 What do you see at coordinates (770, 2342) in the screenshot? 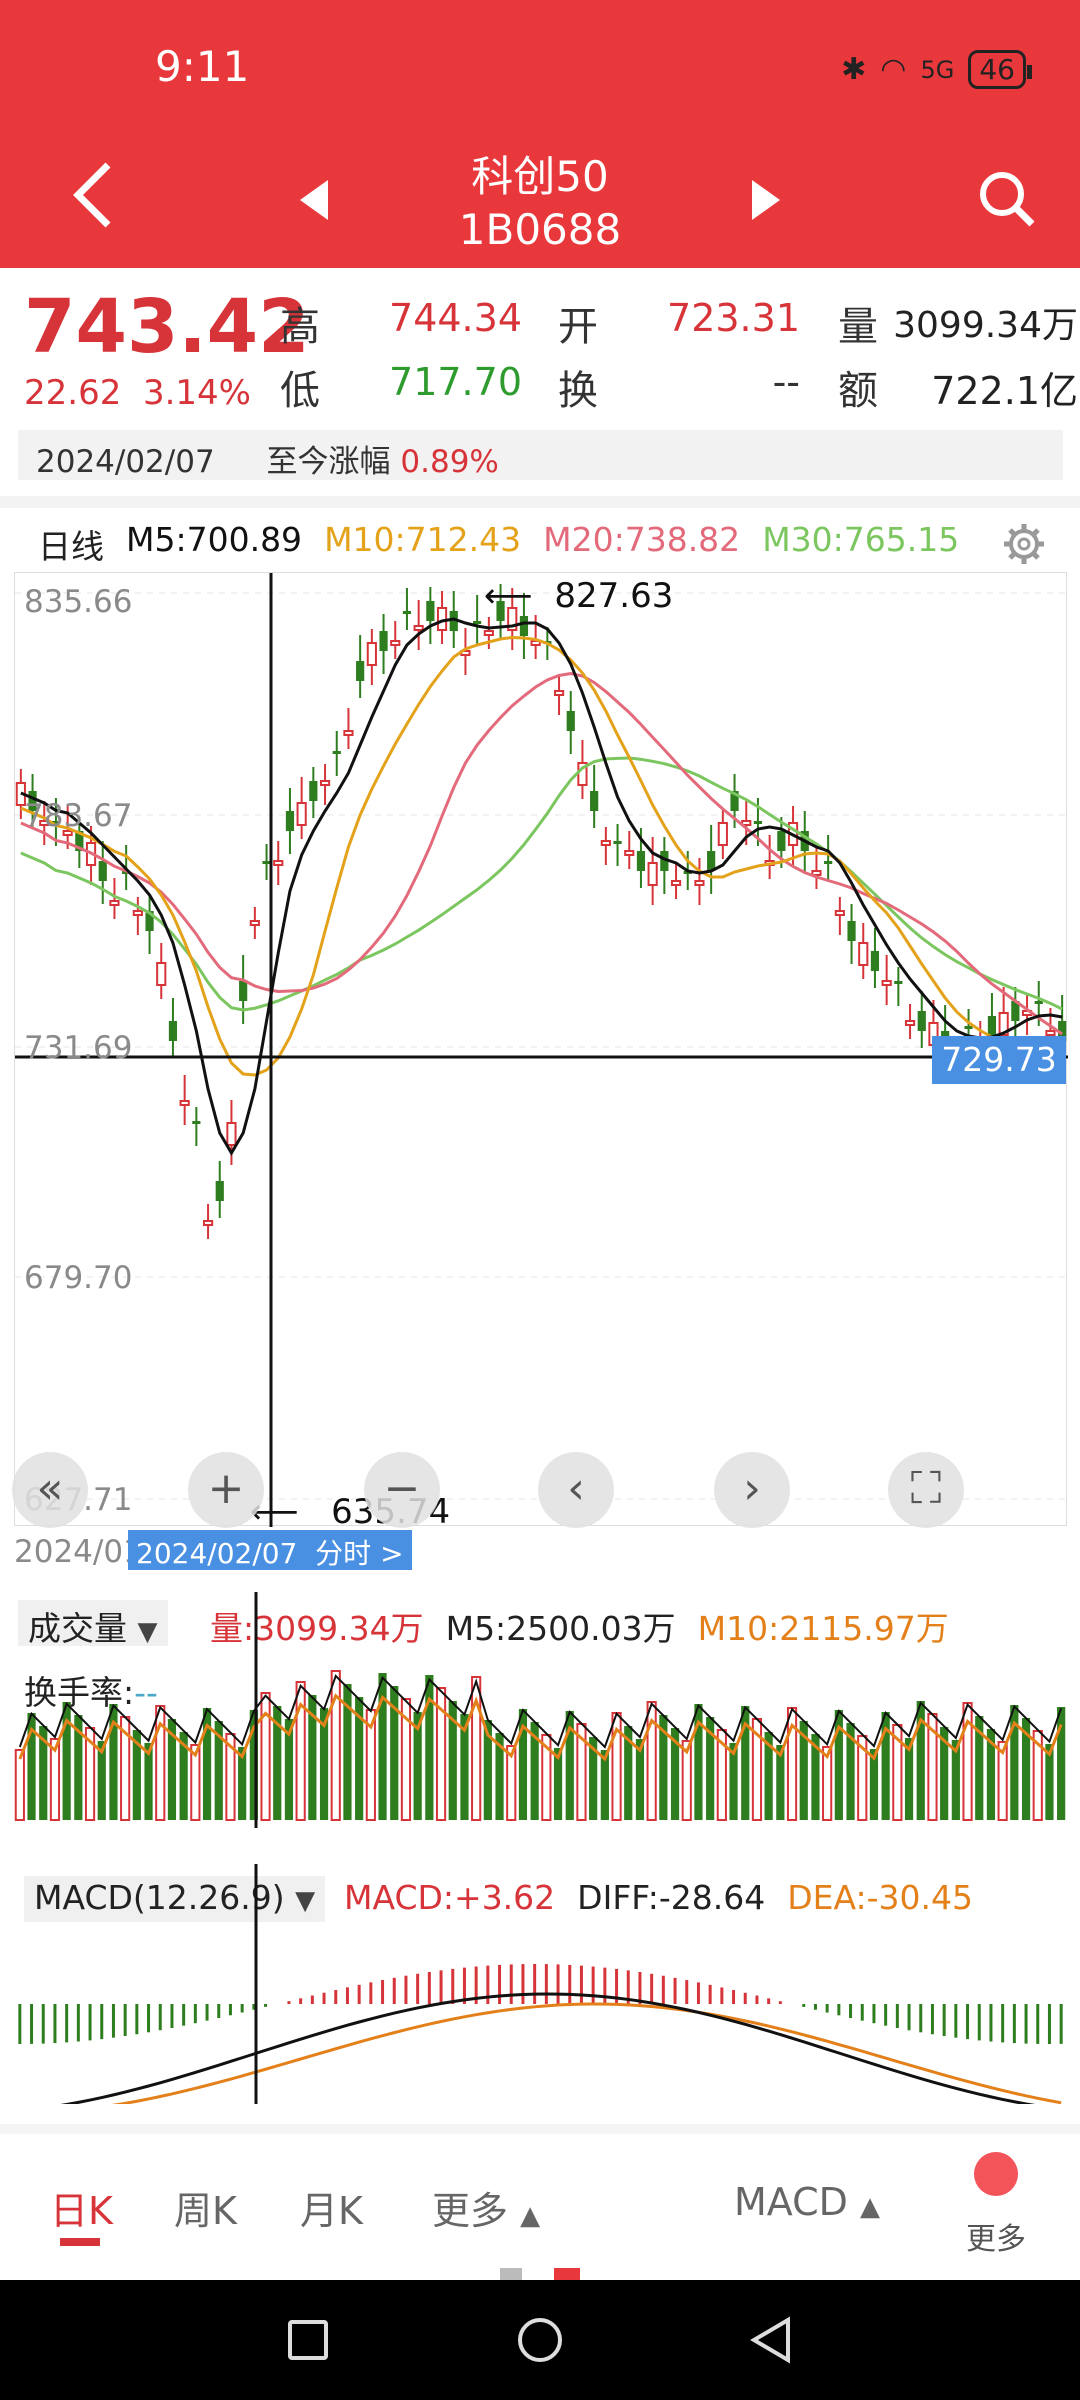
I see `back-nav-icon` at bounding box center [770, 2342].